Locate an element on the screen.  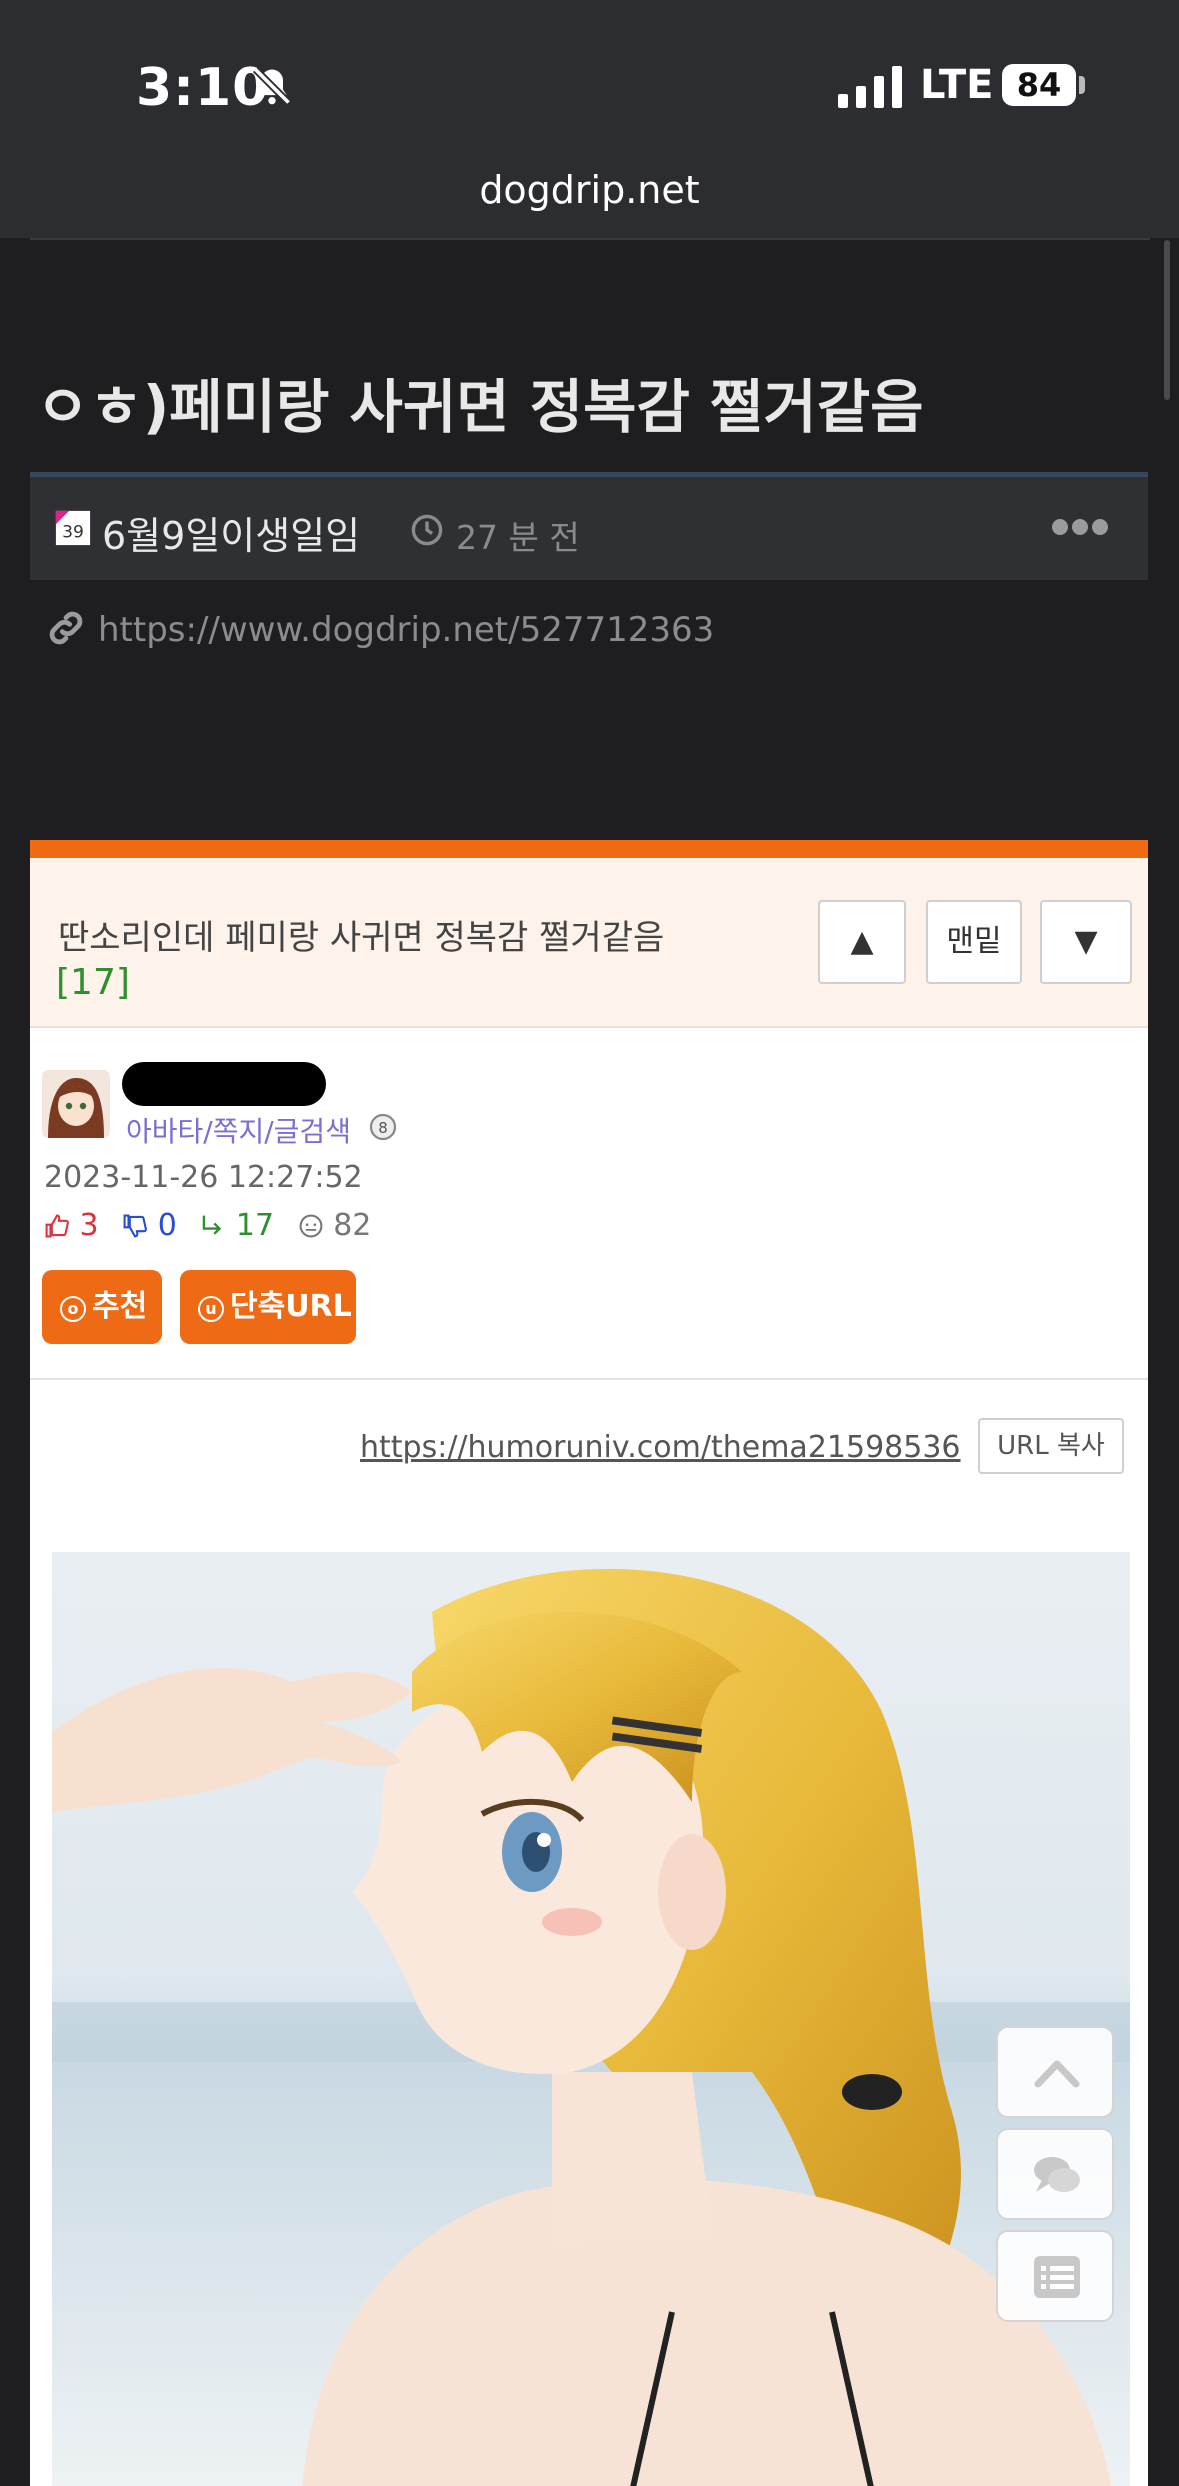
comments-button is located at coordinates (1055, 2174).